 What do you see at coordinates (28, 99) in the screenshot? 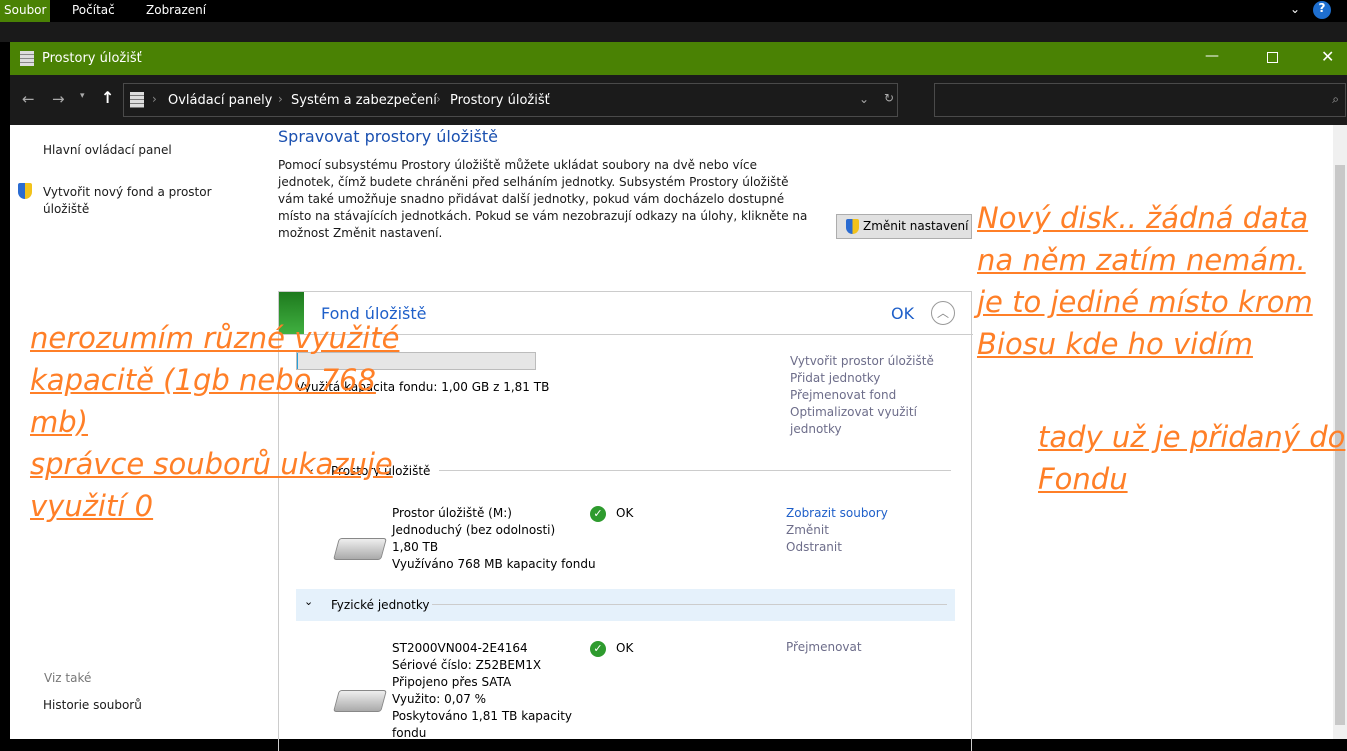
I see `back-button: ←` at bounding box center [28, 99].